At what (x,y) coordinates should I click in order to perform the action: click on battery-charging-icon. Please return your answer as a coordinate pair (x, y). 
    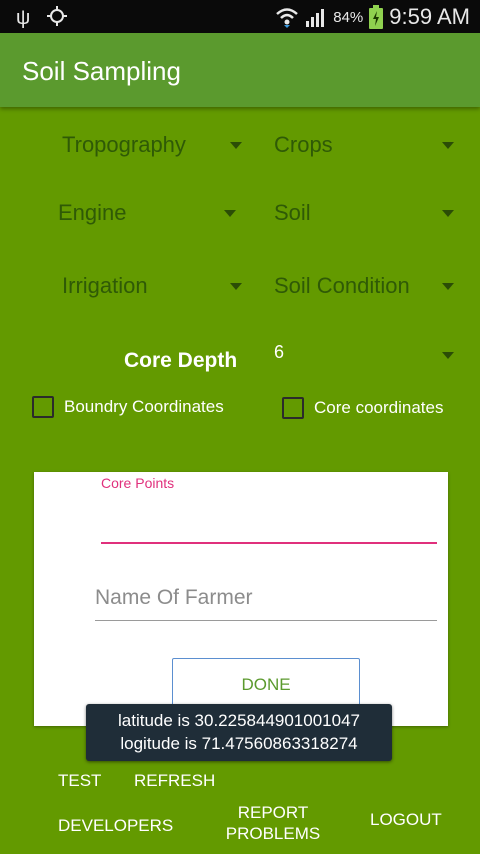
    Looking at the image, I should click on (376, 17).